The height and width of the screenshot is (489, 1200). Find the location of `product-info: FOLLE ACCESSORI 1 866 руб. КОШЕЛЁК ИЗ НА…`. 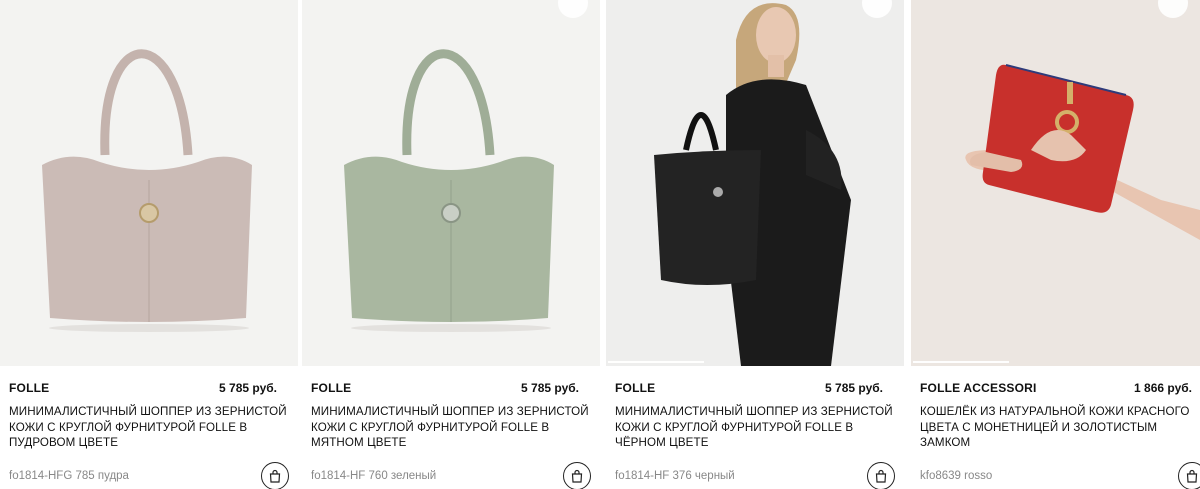

product-info: FOLLE ACCESSORI 1 866 руб. КОШЕЛЁК ИЗ НА… is located at coordinates (1055, 427).